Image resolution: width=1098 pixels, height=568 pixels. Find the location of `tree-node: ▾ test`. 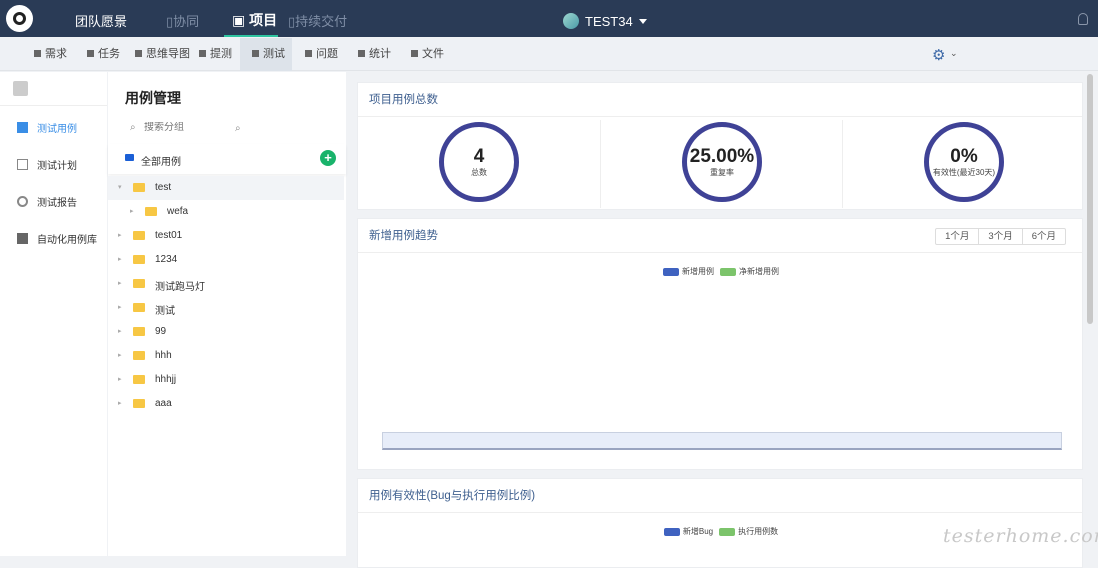

tree-node: ▾ test is located at coordinates (226, 188).